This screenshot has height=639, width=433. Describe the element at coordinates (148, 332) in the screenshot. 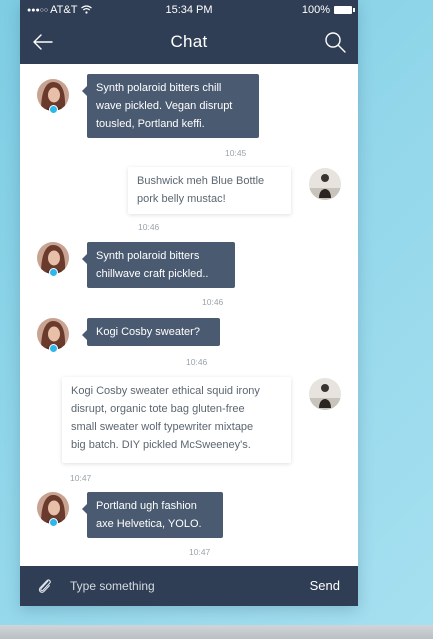

I see `message-line: Kogi Cosby sweater?` at that location.